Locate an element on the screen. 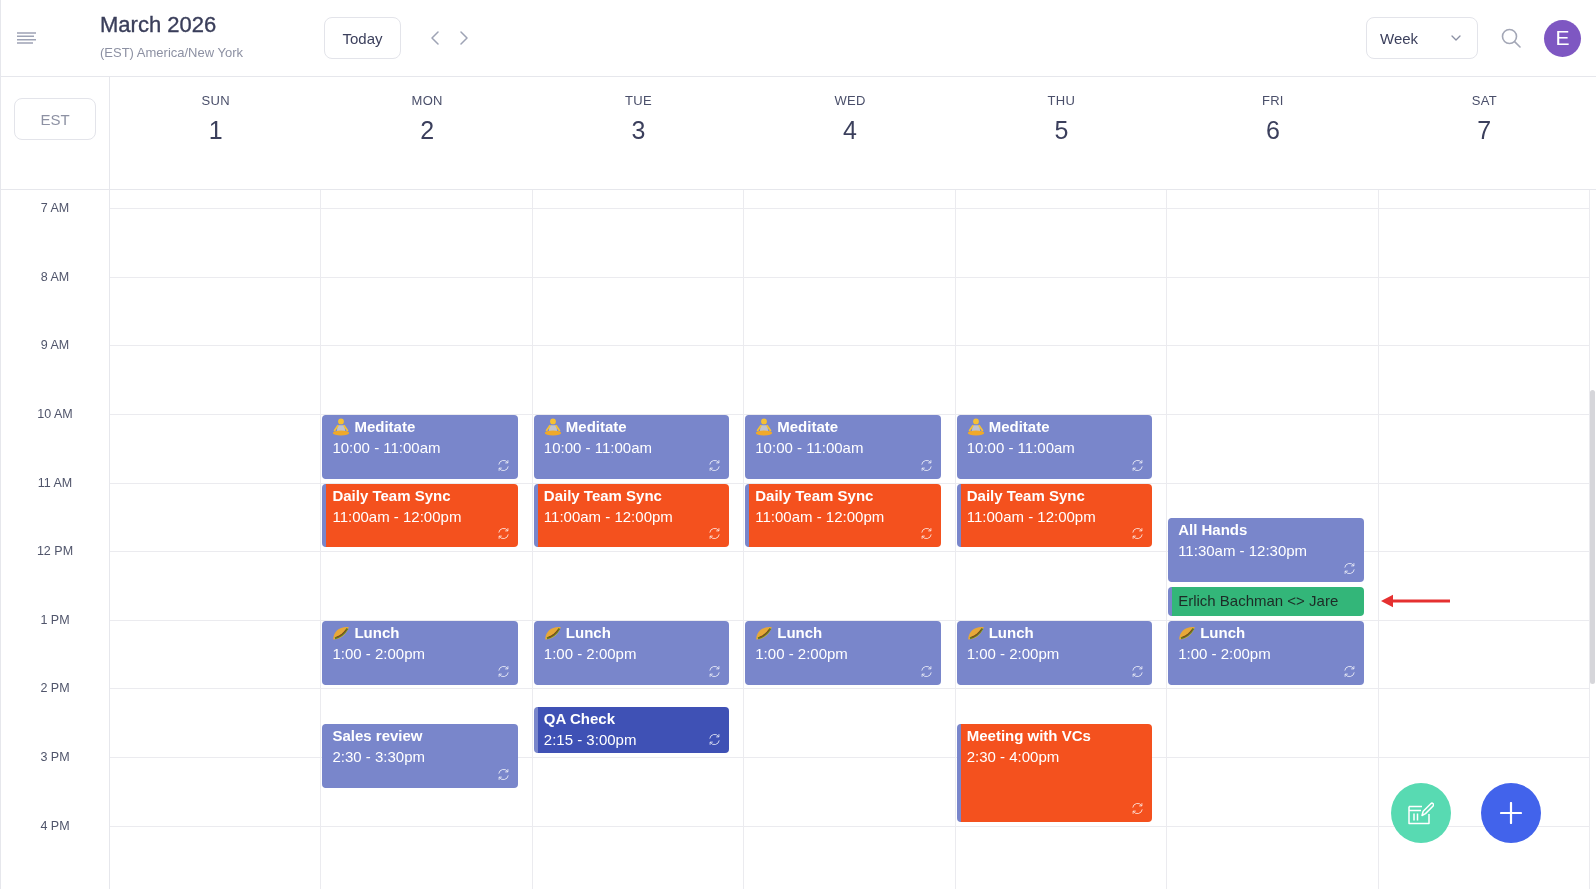 This screenshot has height=889, width=1596. scrollbar-thumb is located at coordinates (1592, 537).